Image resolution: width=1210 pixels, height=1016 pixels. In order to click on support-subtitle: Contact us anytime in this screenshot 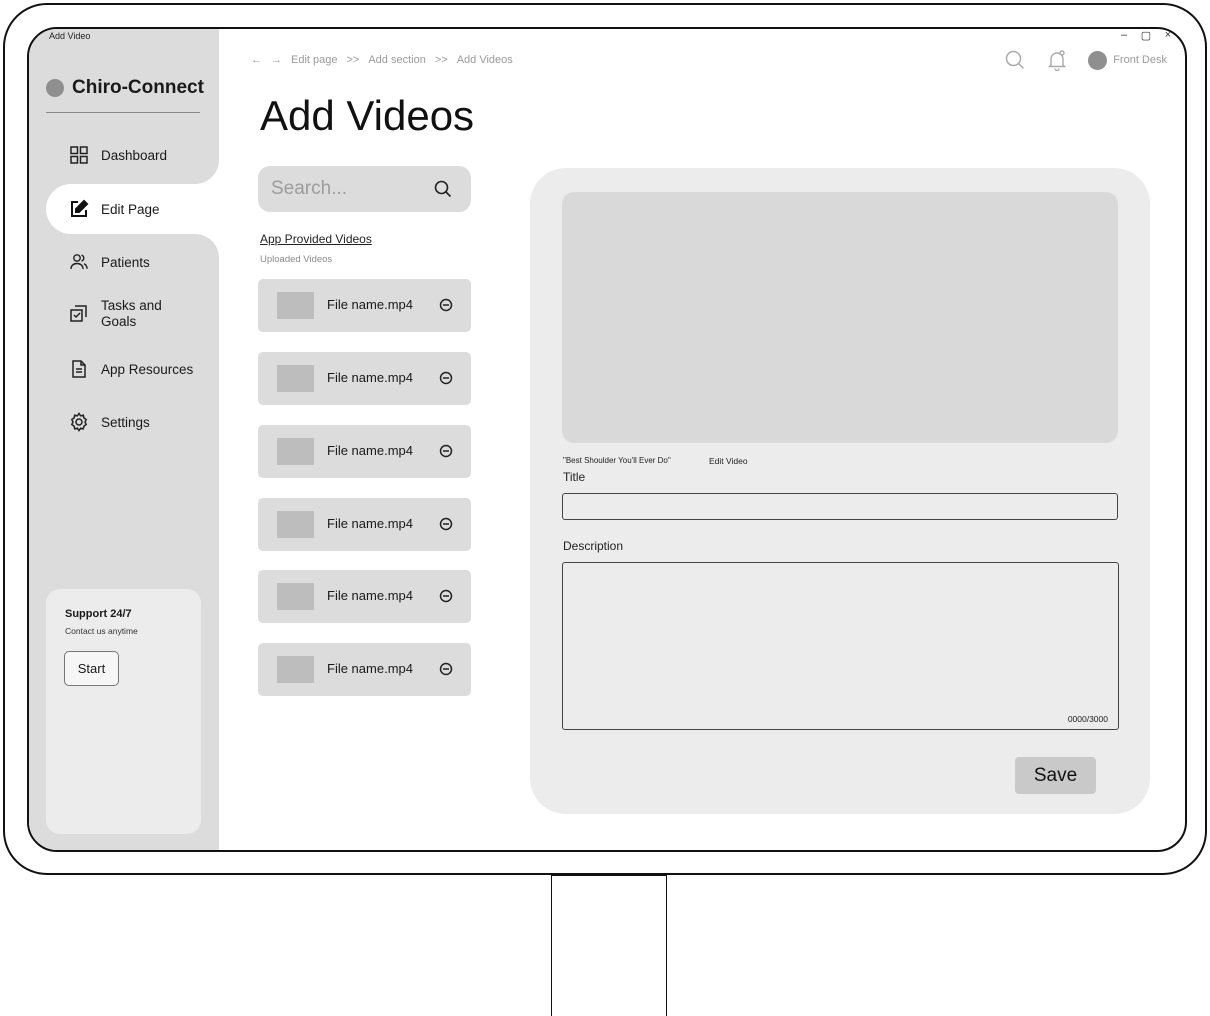, I will do `click(101, 631)`.